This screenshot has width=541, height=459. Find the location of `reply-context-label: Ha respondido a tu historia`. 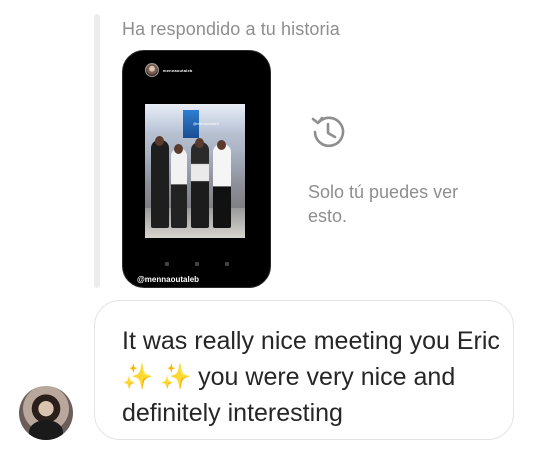

reply-context-label: Ha respondido a tu historia is located at coordinates (231, 29).